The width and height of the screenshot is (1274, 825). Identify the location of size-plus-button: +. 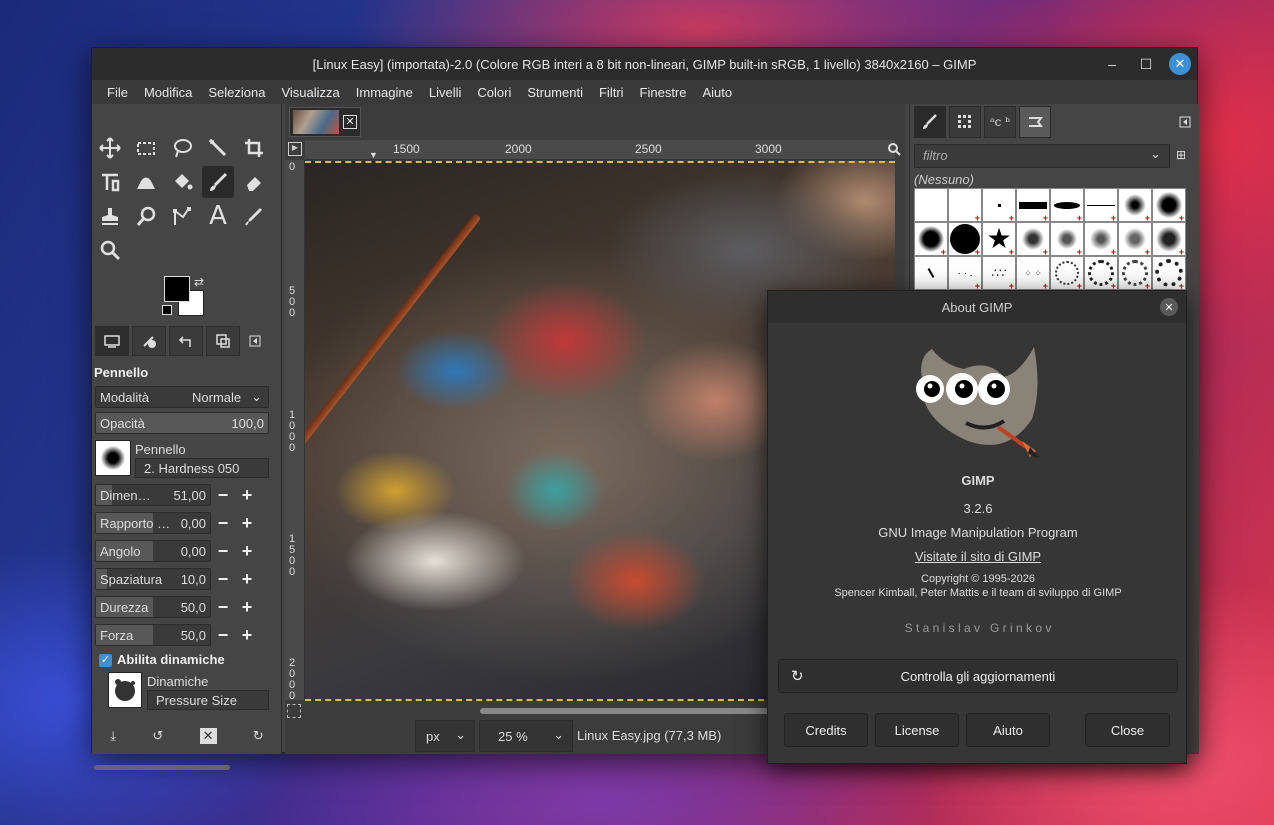
(247, 495).